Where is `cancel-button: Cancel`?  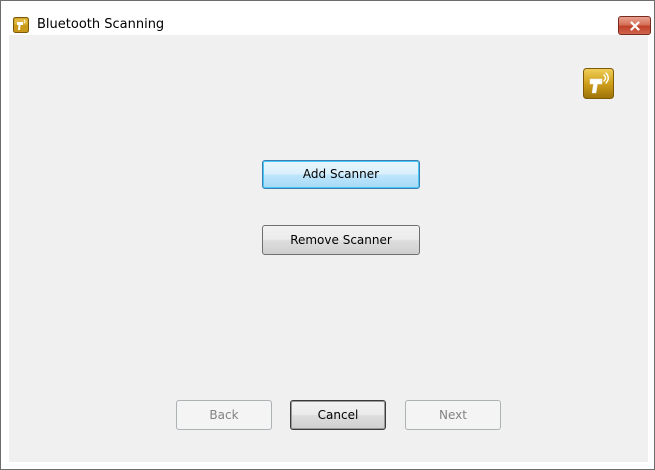 cancel-button: Cancel is located at coordinates (338, 415).